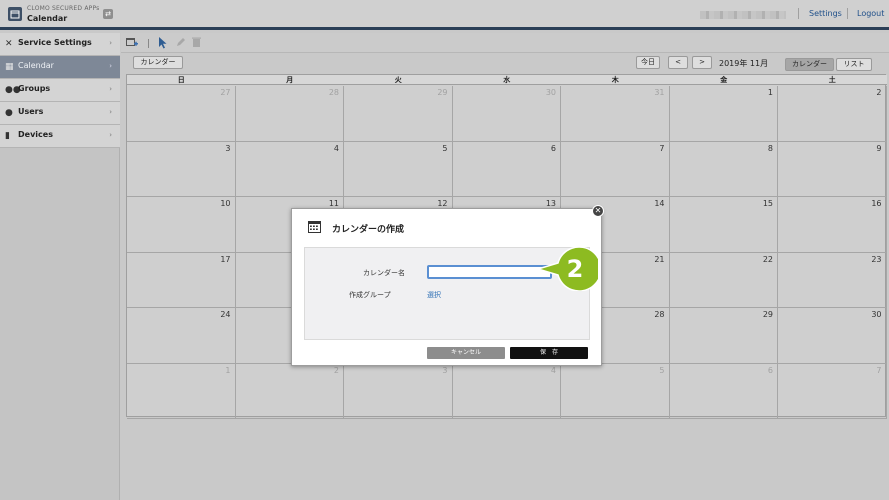 This screenshot has width=889, height=500. Describe the element at coordinates (368, 230) in the screenshot. I see `dialog-title: カレンダーの作成` at that location.